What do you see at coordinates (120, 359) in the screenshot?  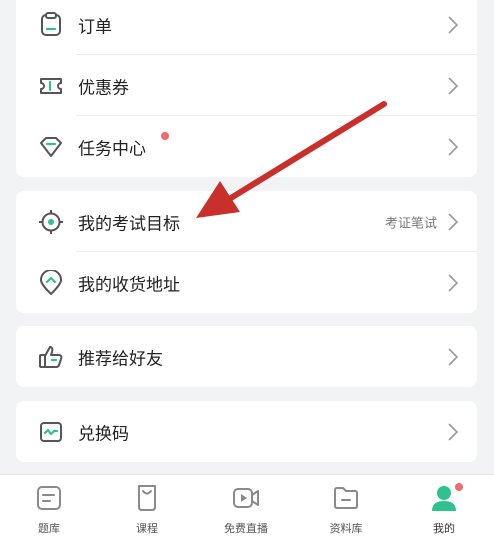 I see `menu-item-recommend-label: 推荐给好友` at bounding box center [120, 359].